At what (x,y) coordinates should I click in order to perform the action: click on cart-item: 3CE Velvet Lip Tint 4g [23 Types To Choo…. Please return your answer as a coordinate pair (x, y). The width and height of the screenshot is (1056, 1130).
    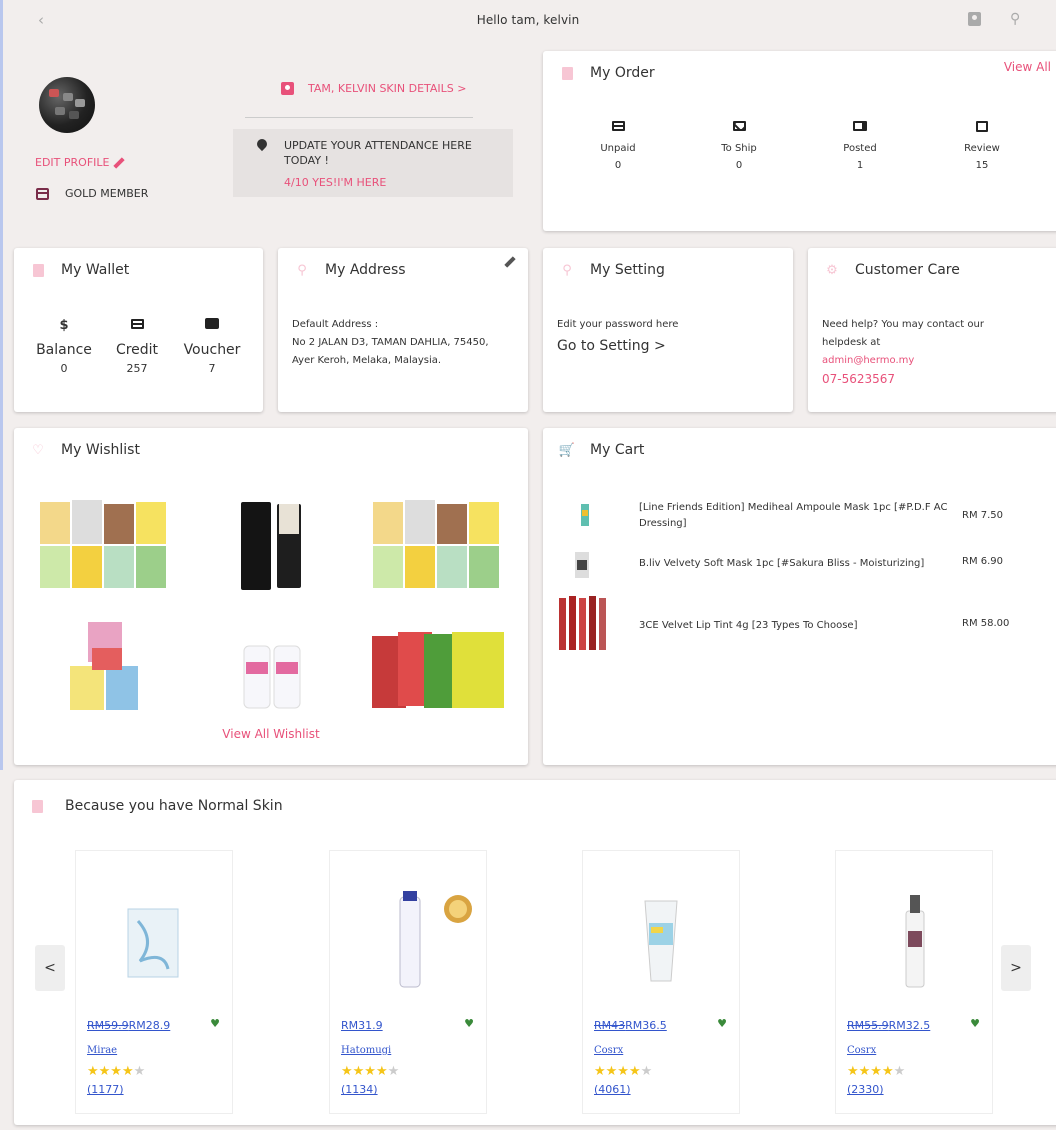
    Looking at the image, I should click on (806, 624).